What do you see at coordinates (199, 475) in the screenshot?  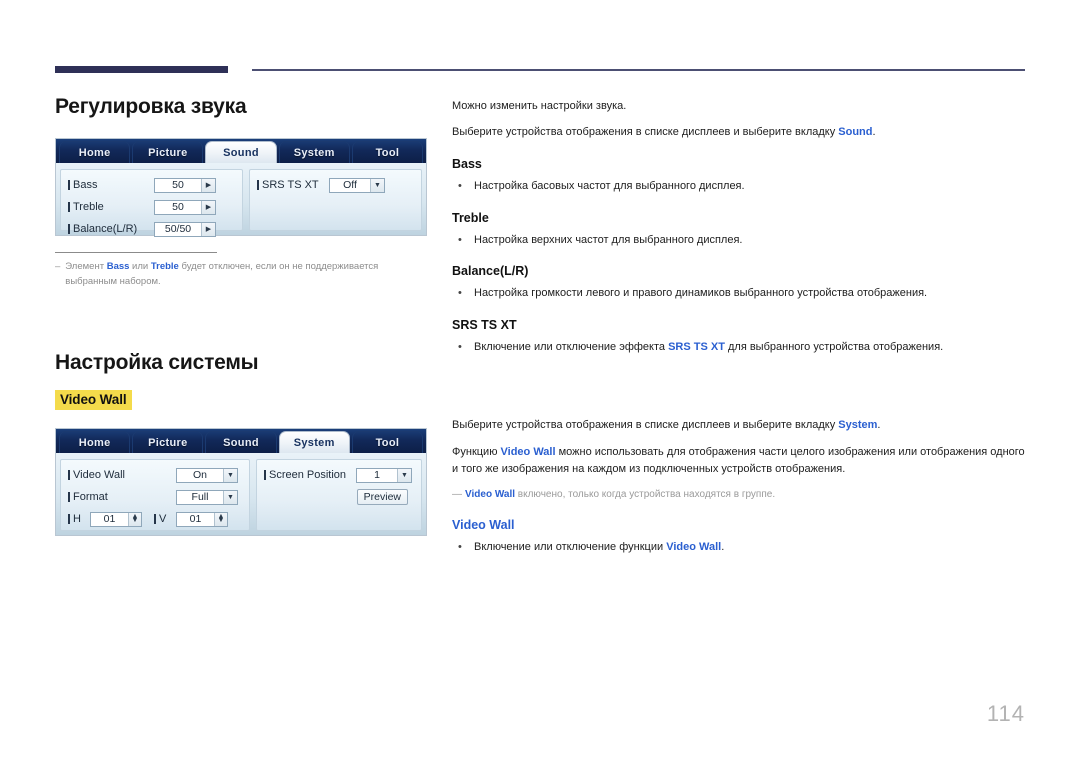 I see `video-wall-value: On` at bounding box center [199, 475].